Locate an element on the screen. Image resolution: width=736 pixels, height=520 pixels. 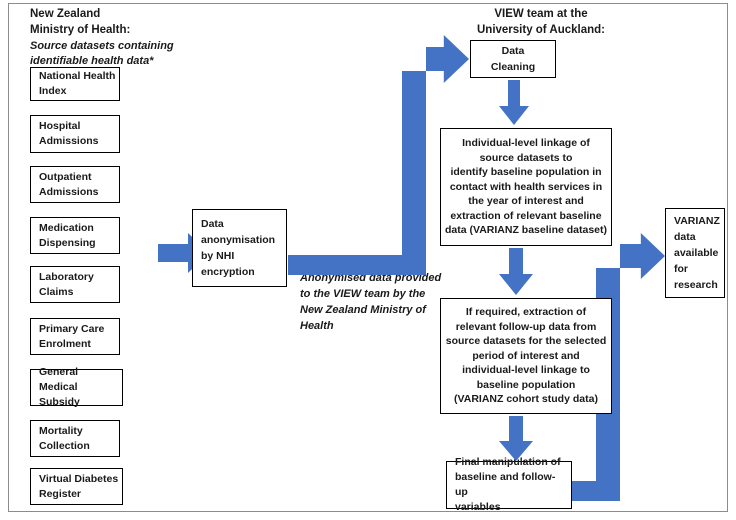
moh-heading: New Zealand Ministry of Health: is located at coordinates (80, 22).